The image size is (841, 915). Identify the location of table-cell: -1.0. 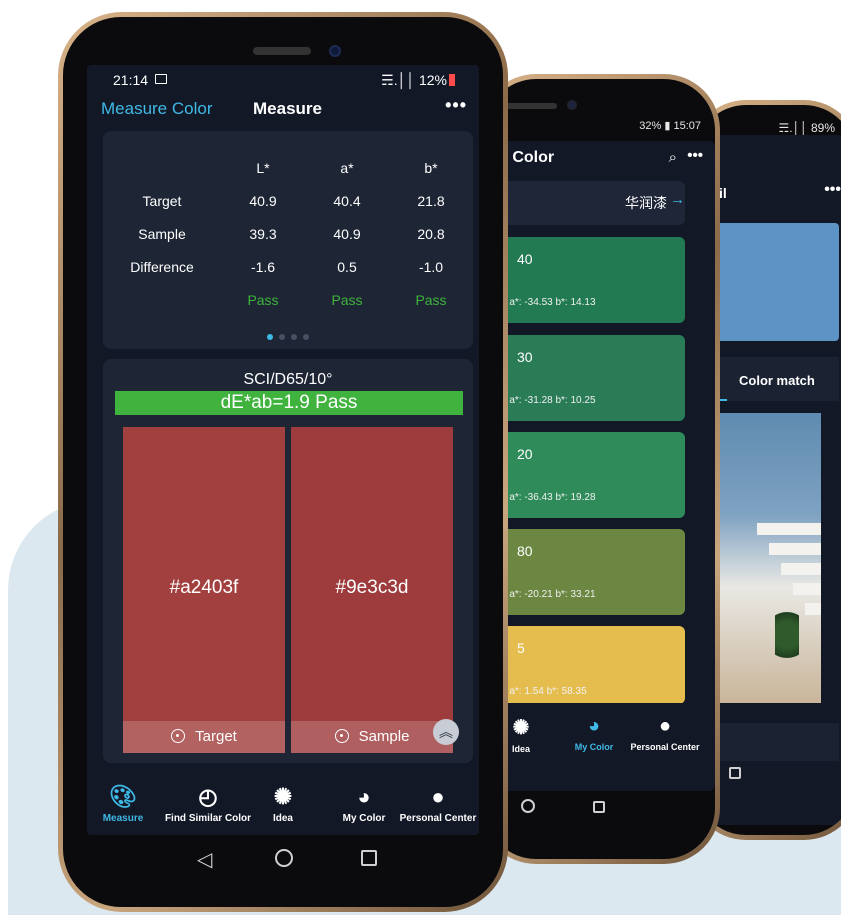
(431, 266).